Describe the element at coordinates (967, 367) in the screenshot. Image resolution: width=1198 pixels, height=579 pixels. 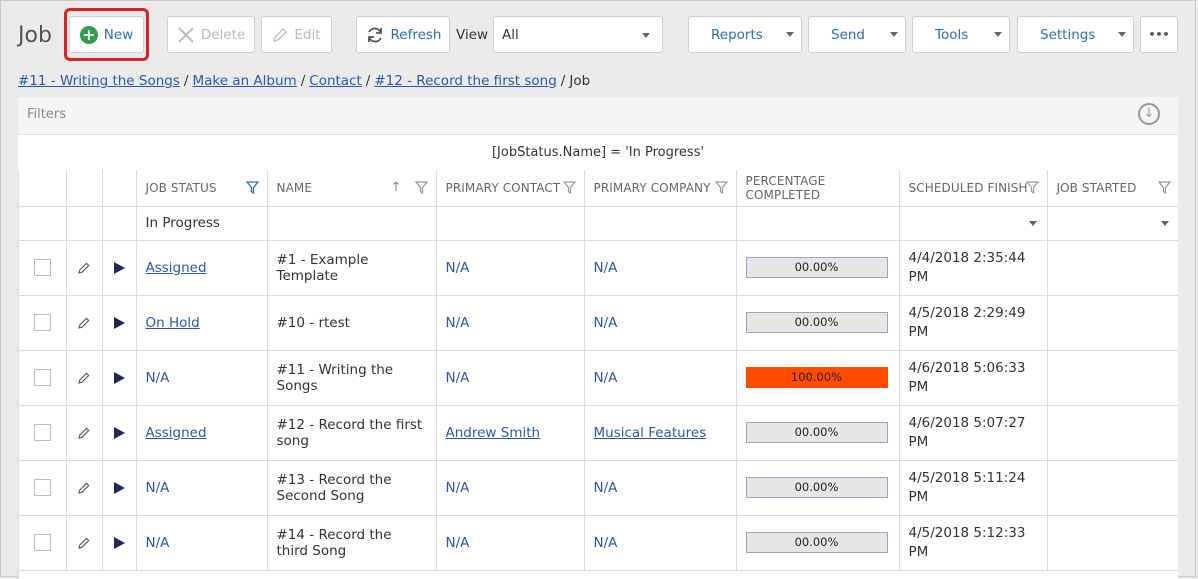
I see `scheduled-finish-date: 4/6/2018 5:06:33` at that location.